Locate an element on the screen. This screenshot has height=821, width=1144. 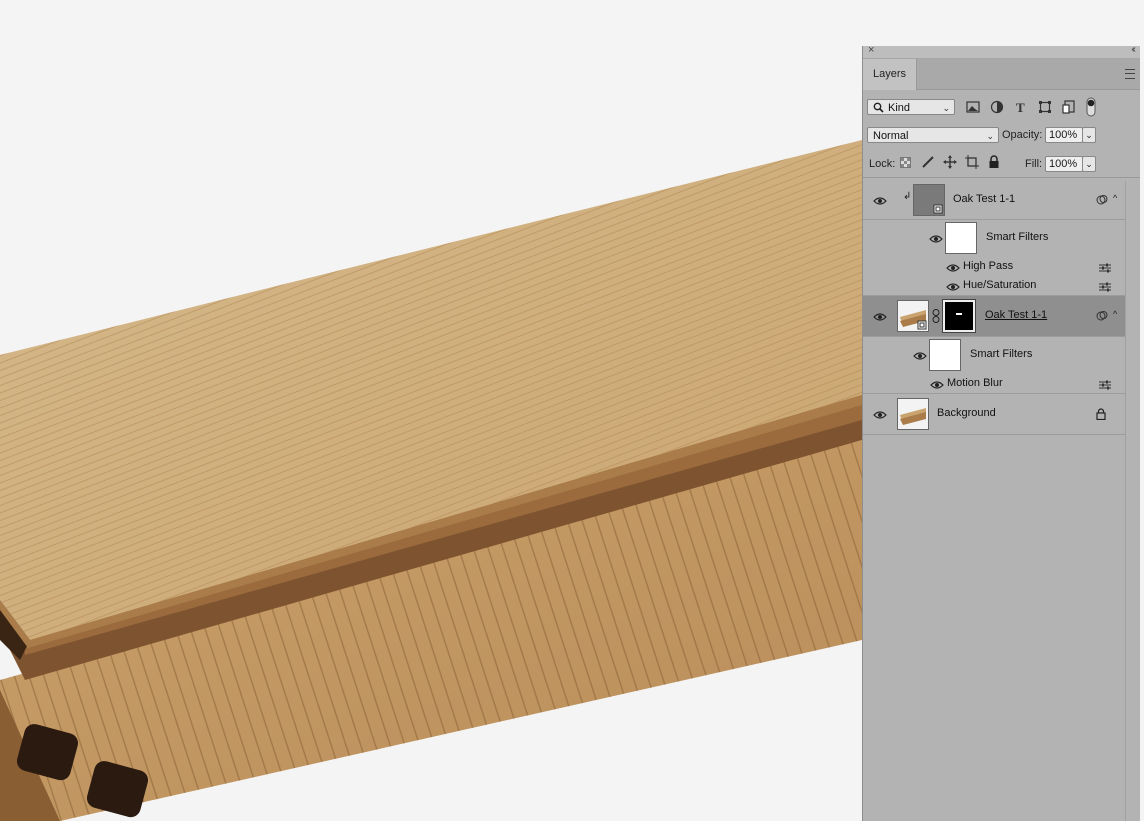
lock-row: Lock: Fill: 100% ⌄ is located at coordinates (1001, 164).